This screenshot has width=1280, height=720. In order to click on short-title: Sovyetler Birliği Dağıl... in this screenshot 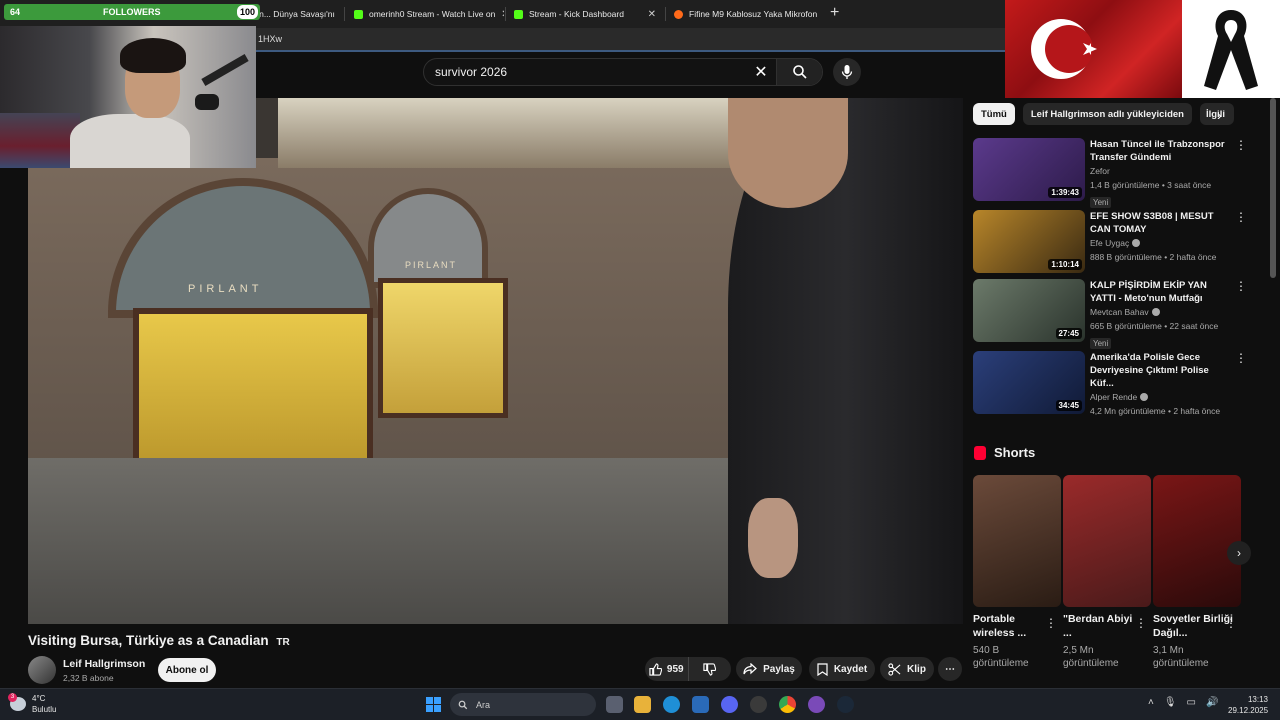, I will do `click(1193, 626)`.